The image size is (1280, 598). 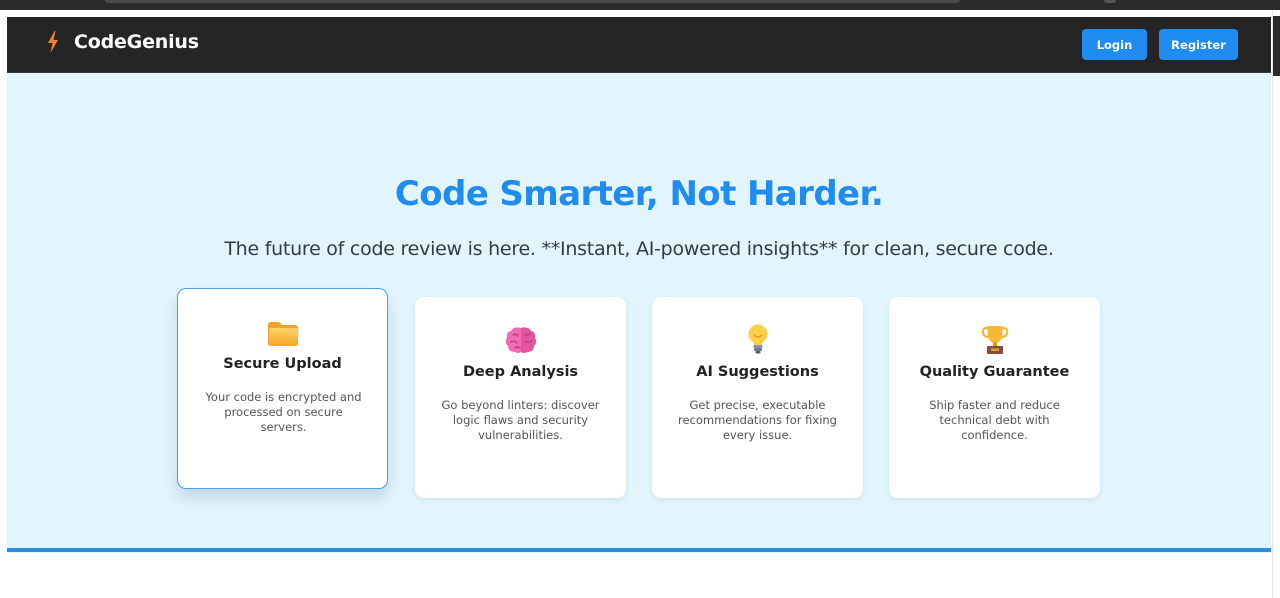 I want to click on scrollbar, so click(x=1276, y=304).